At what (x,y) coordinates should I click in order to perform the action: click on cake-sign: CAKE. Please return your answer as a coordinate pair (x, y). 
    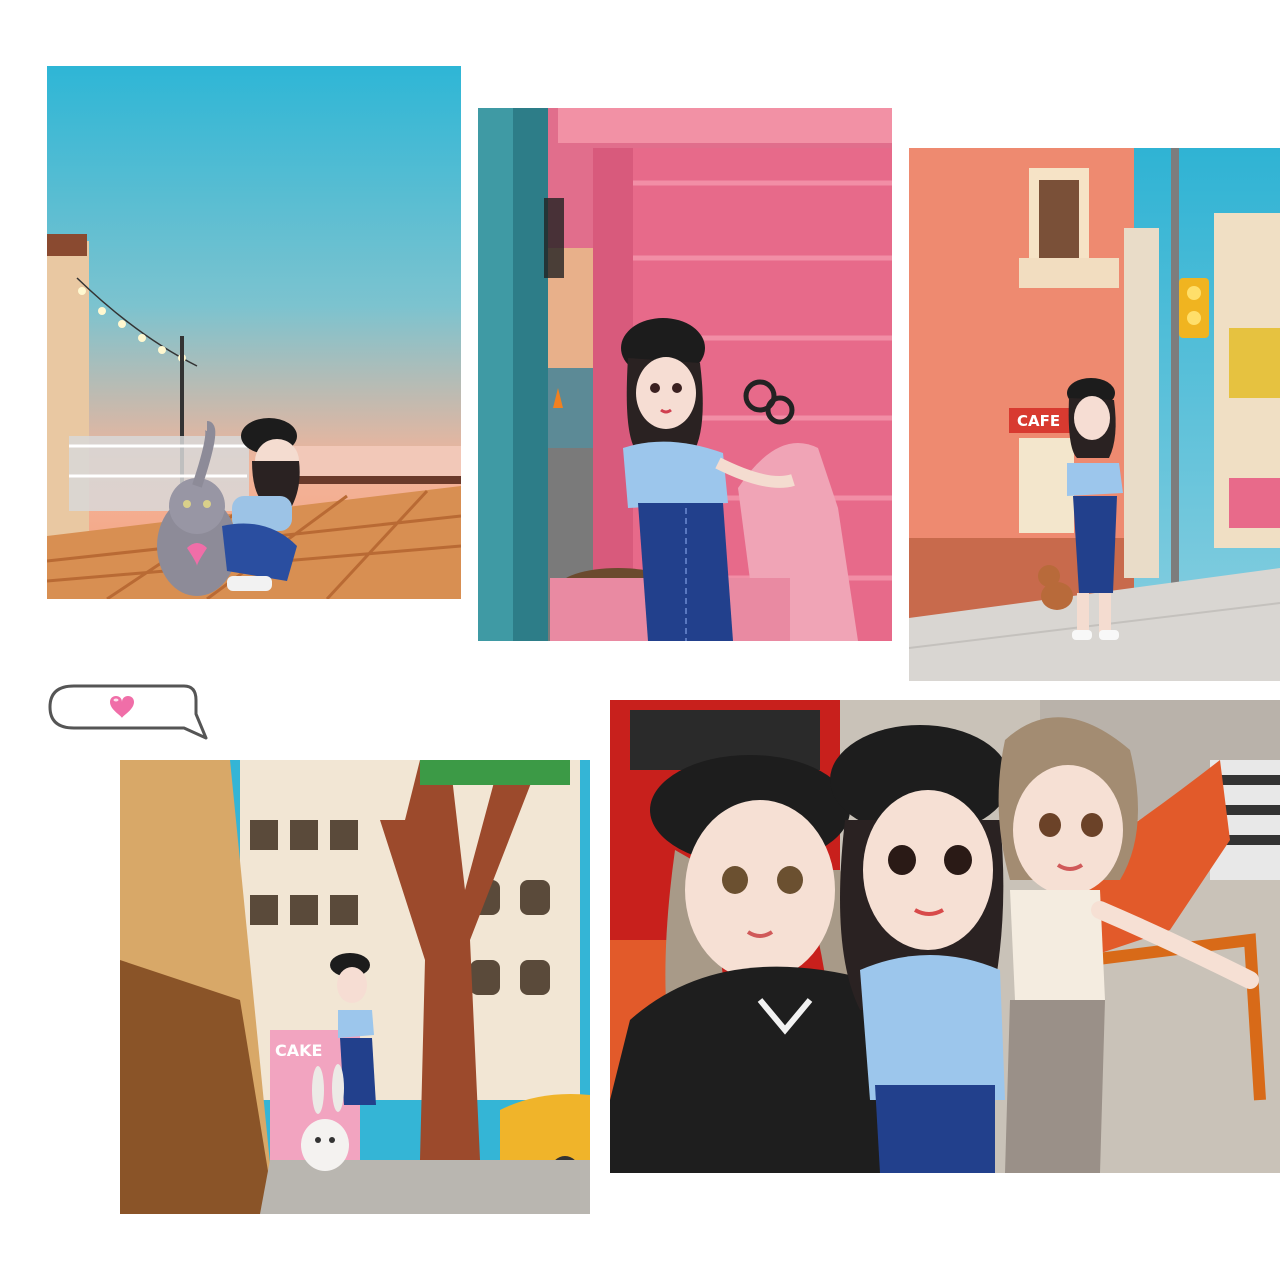
    Looking at the image, I should click on (298, 1050).